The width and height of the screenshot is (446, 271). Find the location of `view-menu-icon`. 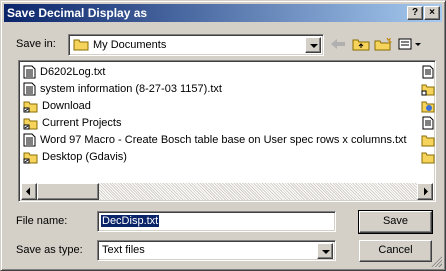

view-menu-icon is located at coordinates (410, 44).